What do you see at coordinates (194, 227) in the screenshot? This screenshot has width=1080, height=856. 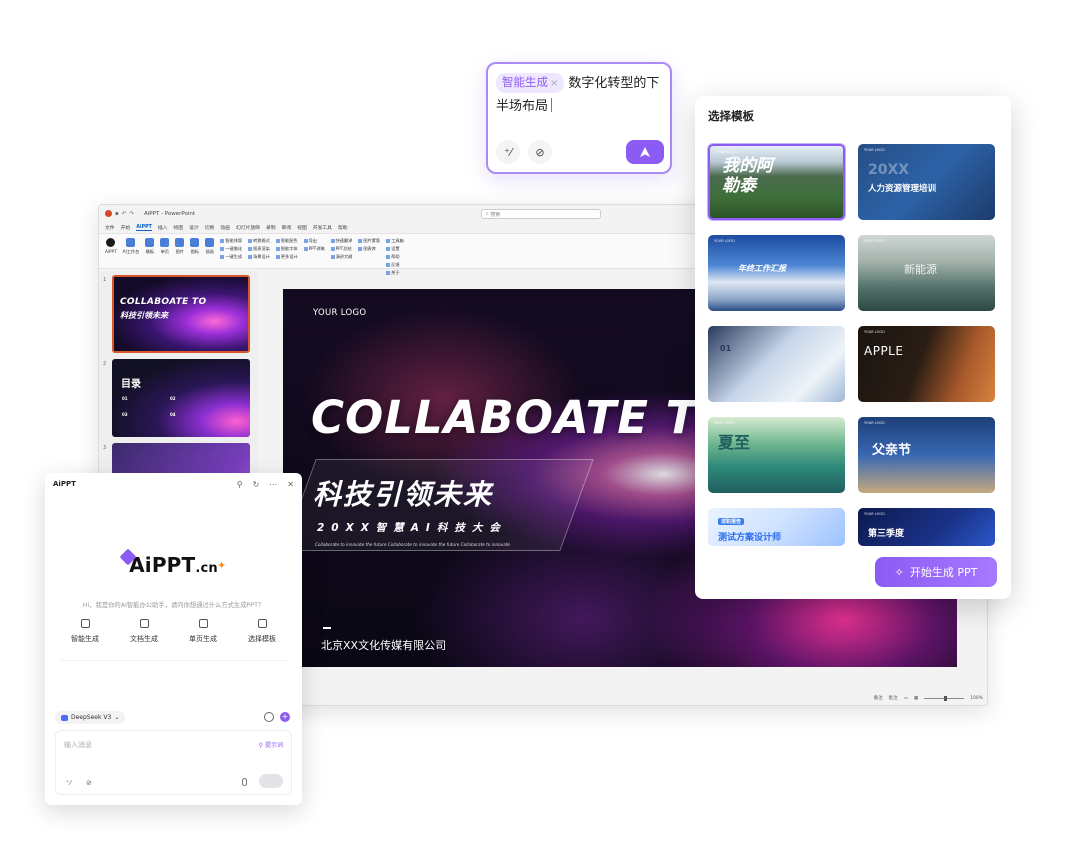 I see `ppt-menu-item: 设计` at bounding box center [194, 227].